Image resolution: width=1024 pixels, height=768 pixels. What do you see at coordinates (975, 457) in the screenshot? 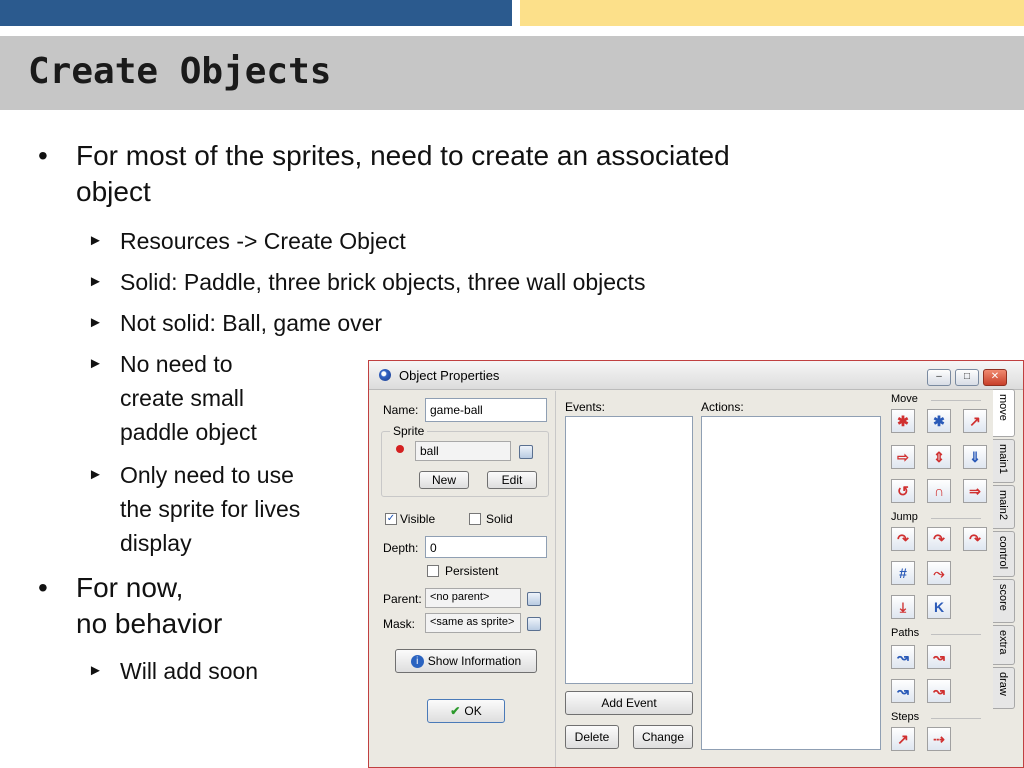
I see `gravity-icon: ⇓` at bounding box center [975, 457].